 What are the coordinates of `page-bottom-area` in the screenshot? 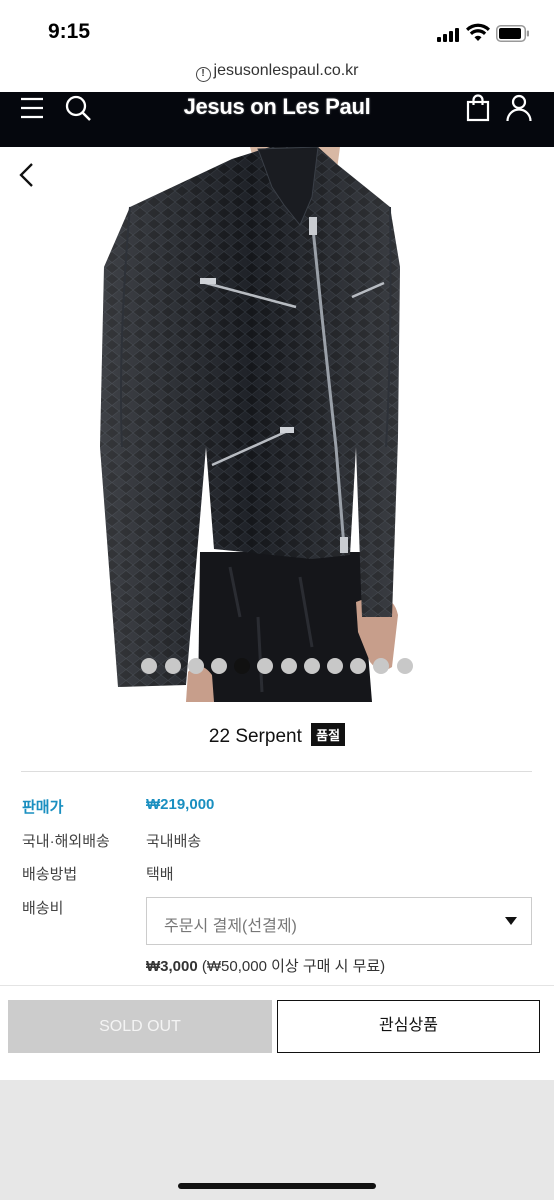 It's located at (277, 1140).